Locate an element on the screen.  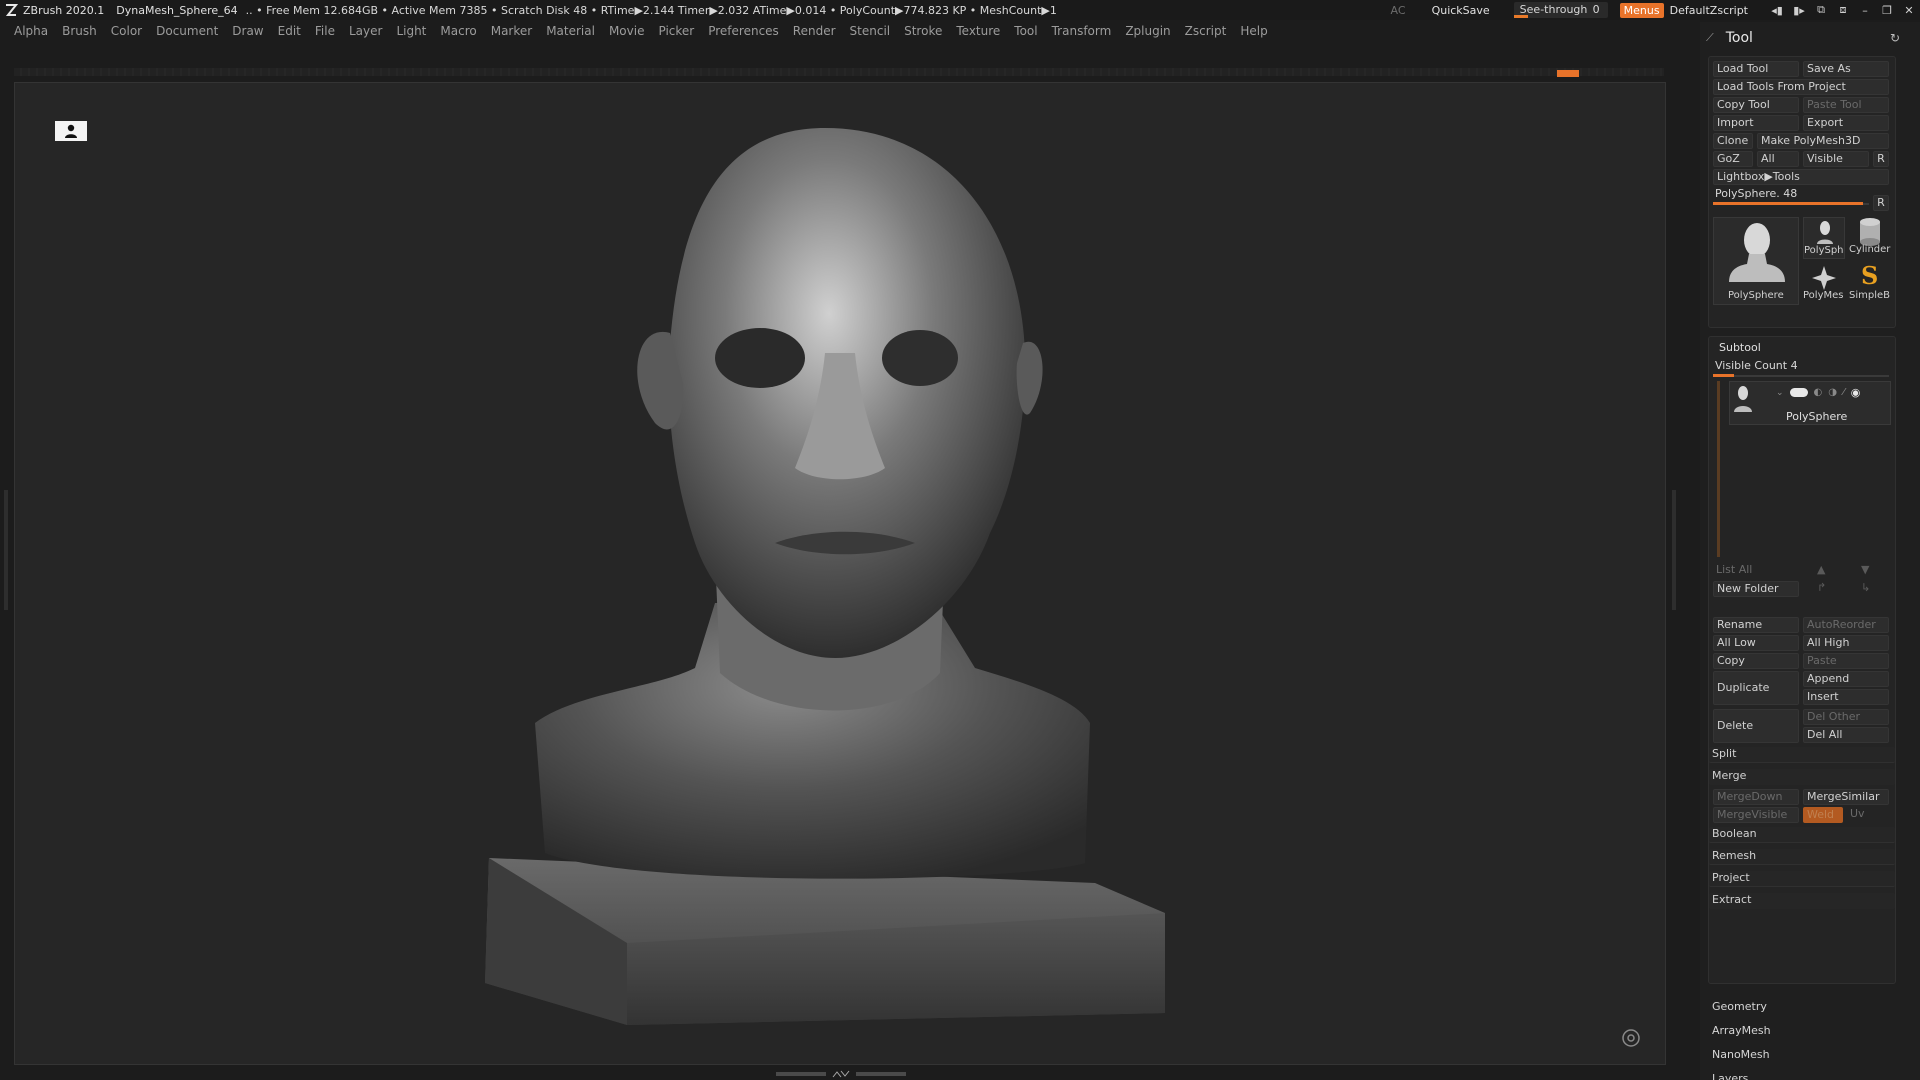
menu-zscript: Zscript is located at coordinates (1206, 31).